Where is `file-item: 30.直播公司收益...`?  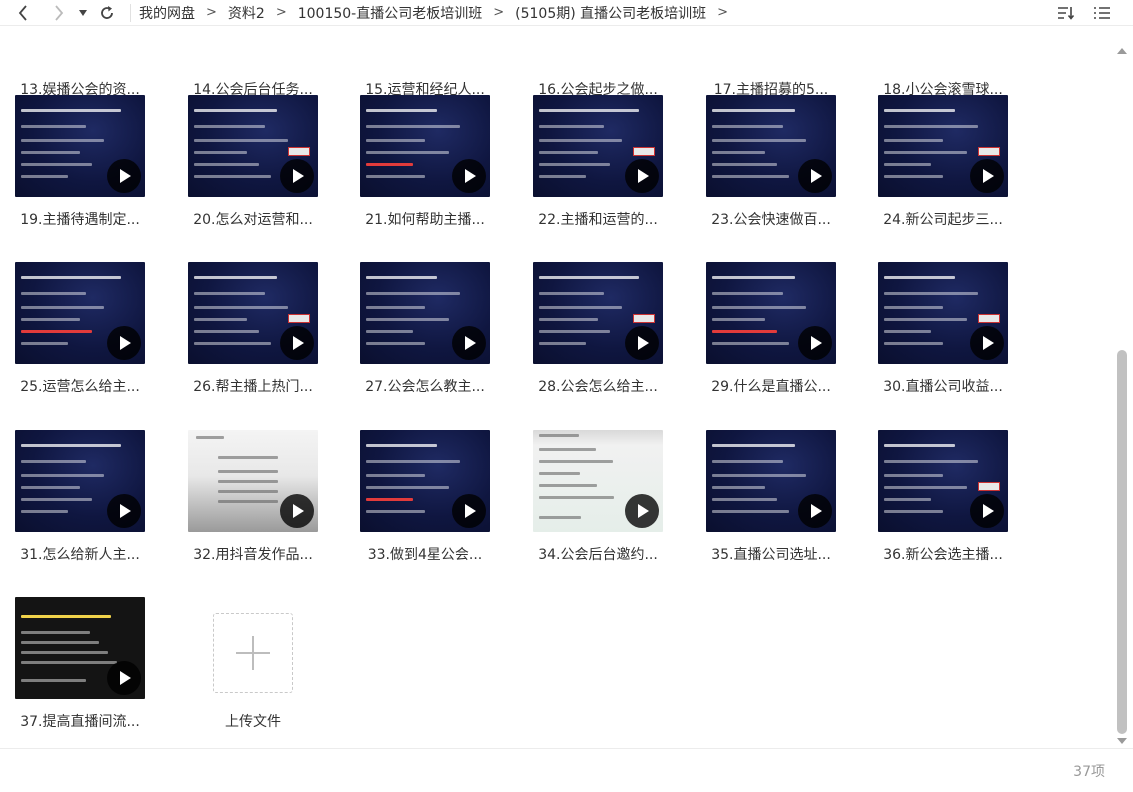
file-item: 30.直播公司收益... is located at coordinates (943, 329).